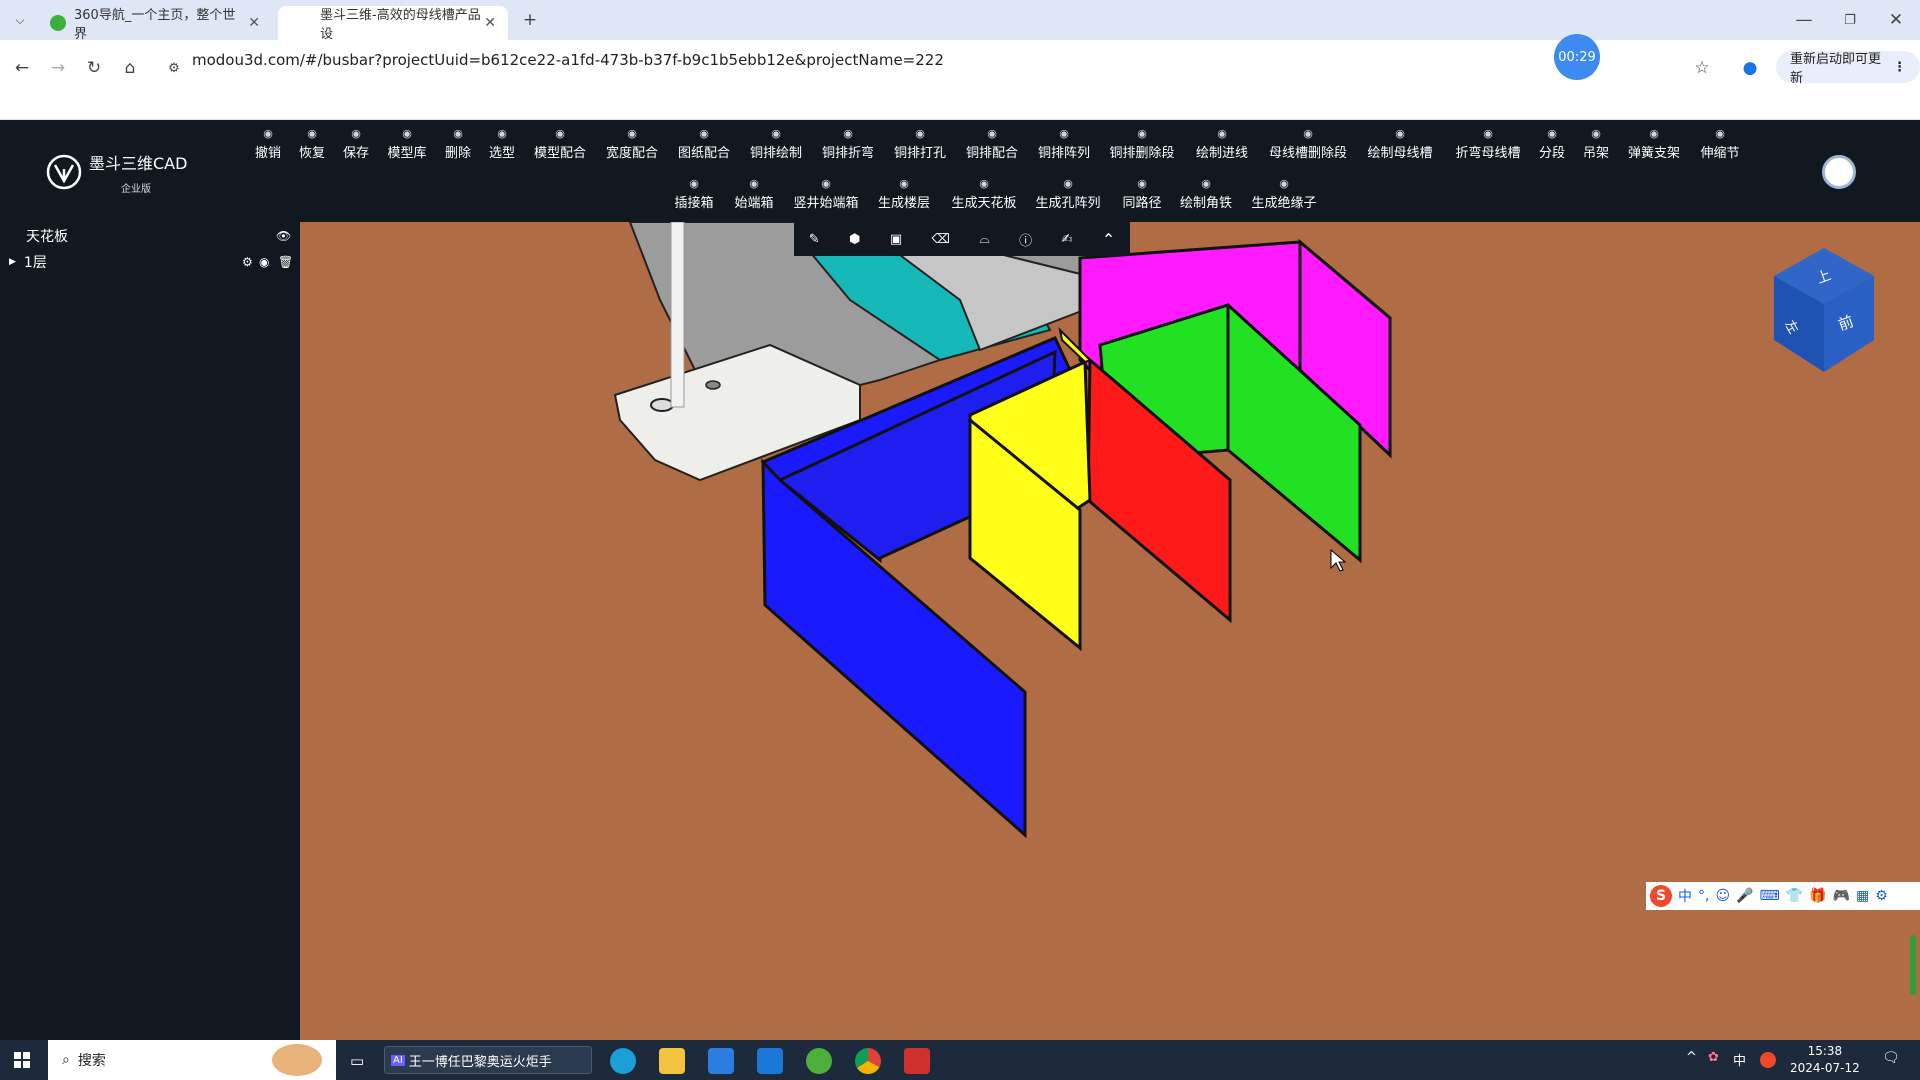 The height and width of the screenshot is (1080, 1920). Describe the element at coordinates (192, 1060) in the screenshot. I see `taskbar-search-box: ⌕ 搜索` at that location.